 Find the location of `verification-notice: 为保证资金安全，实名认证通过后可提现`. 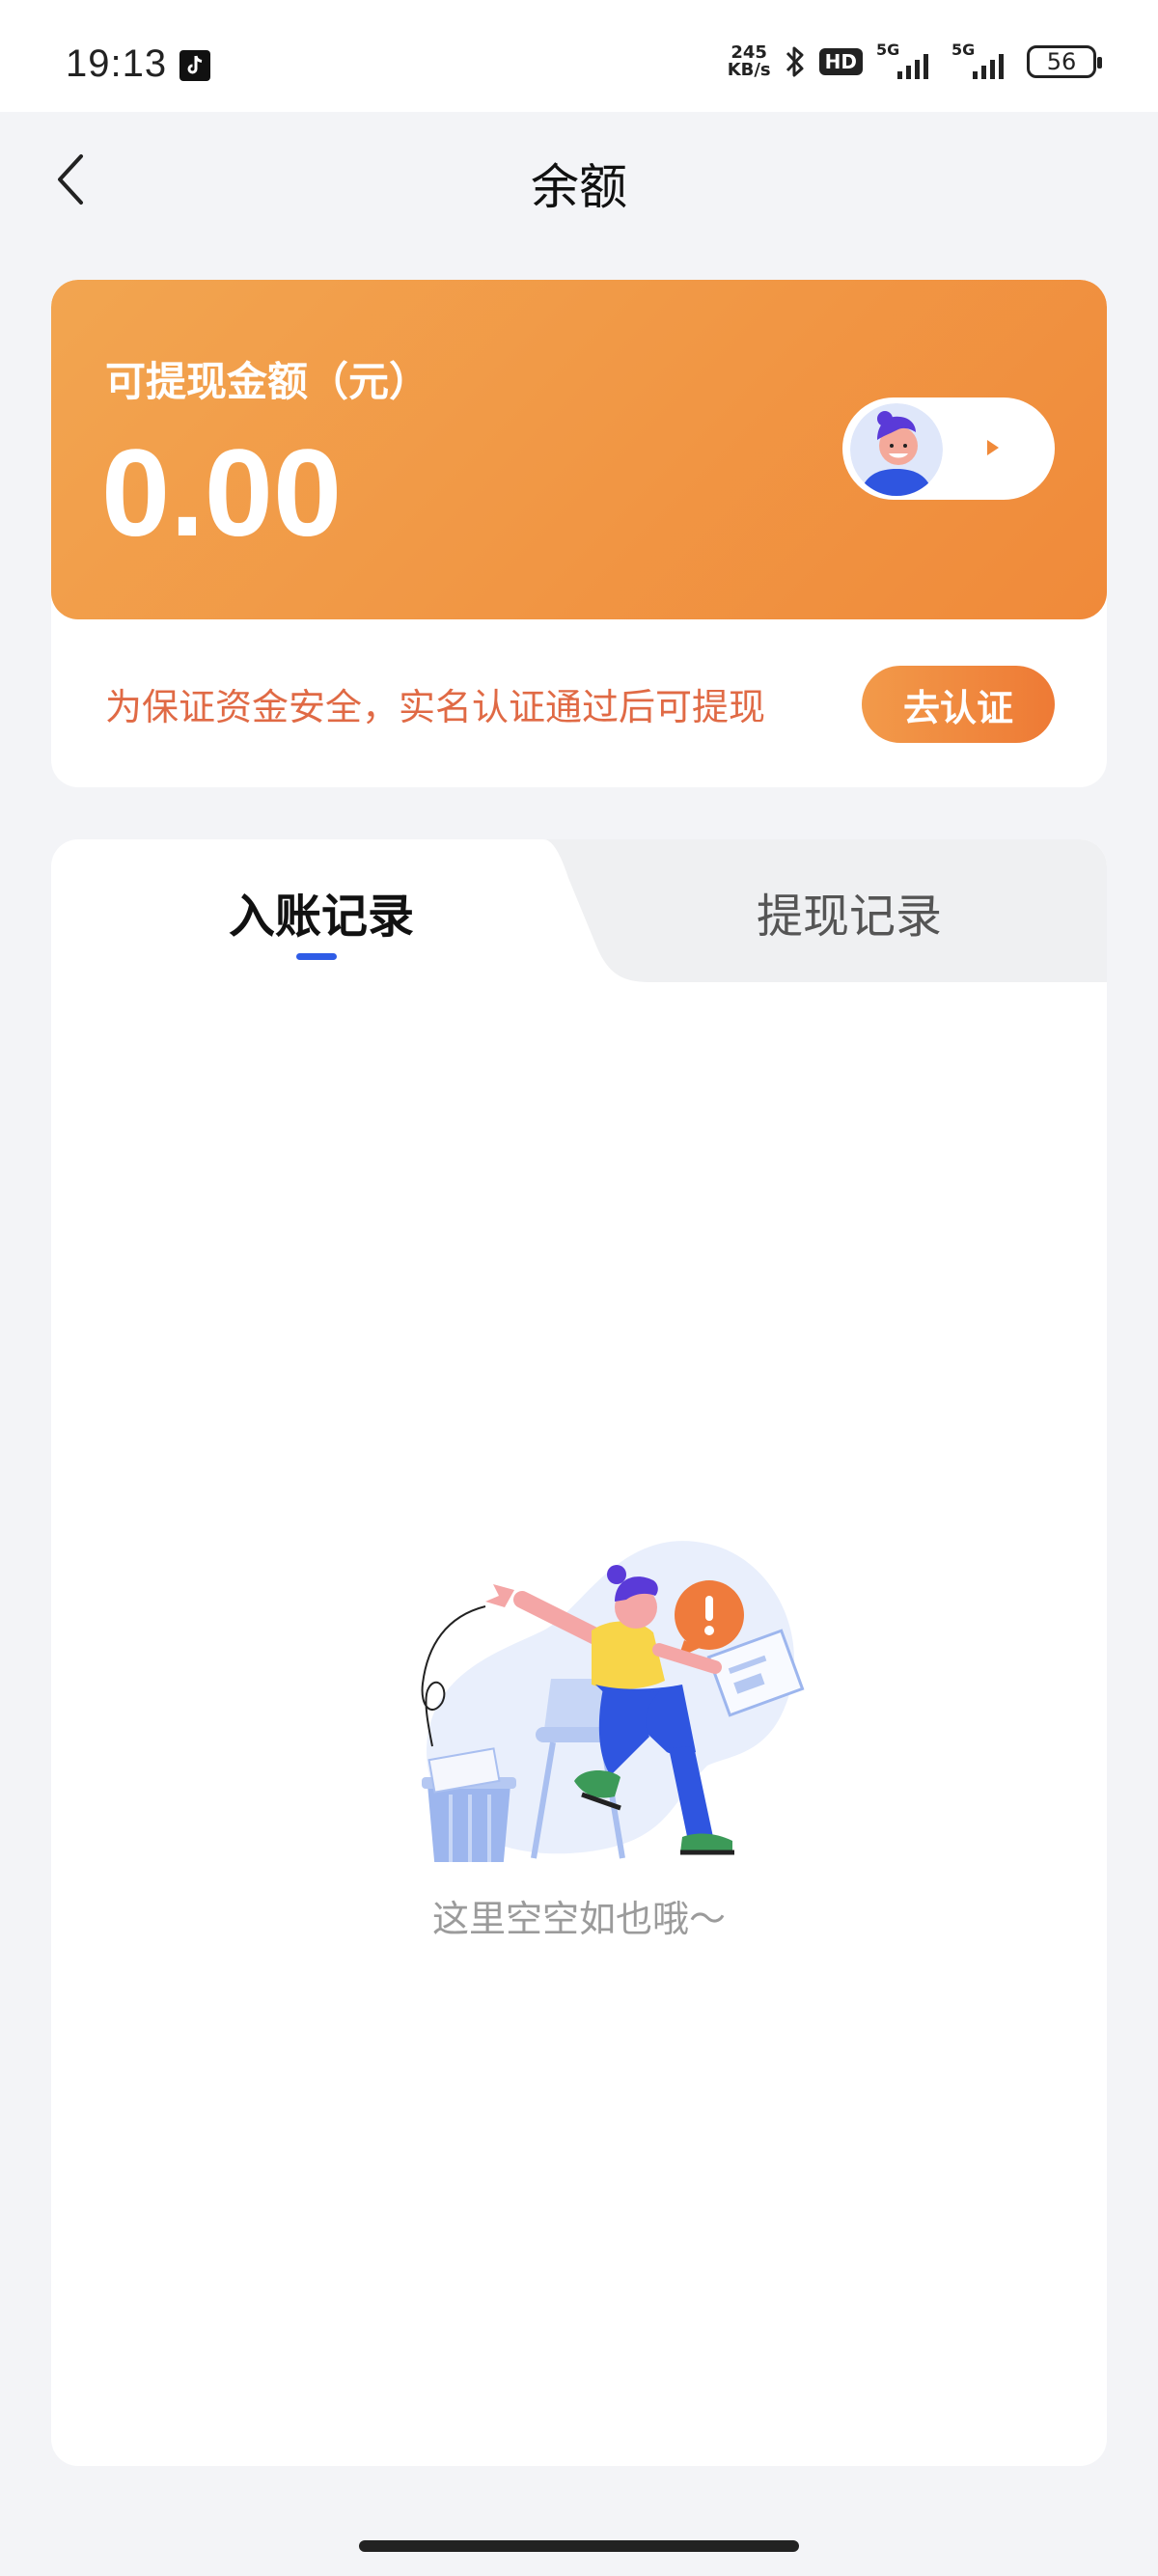

verification-notice: 为保证资金安全，实名认证通过后可提现 is located at coordinates (435, 707).